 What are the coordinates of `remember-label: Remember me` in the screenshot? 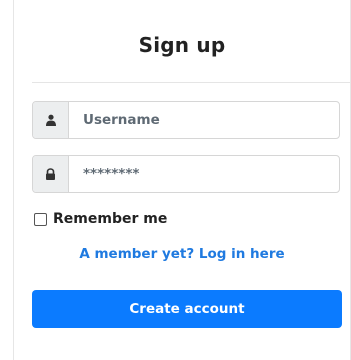 It's located at (110, 219).